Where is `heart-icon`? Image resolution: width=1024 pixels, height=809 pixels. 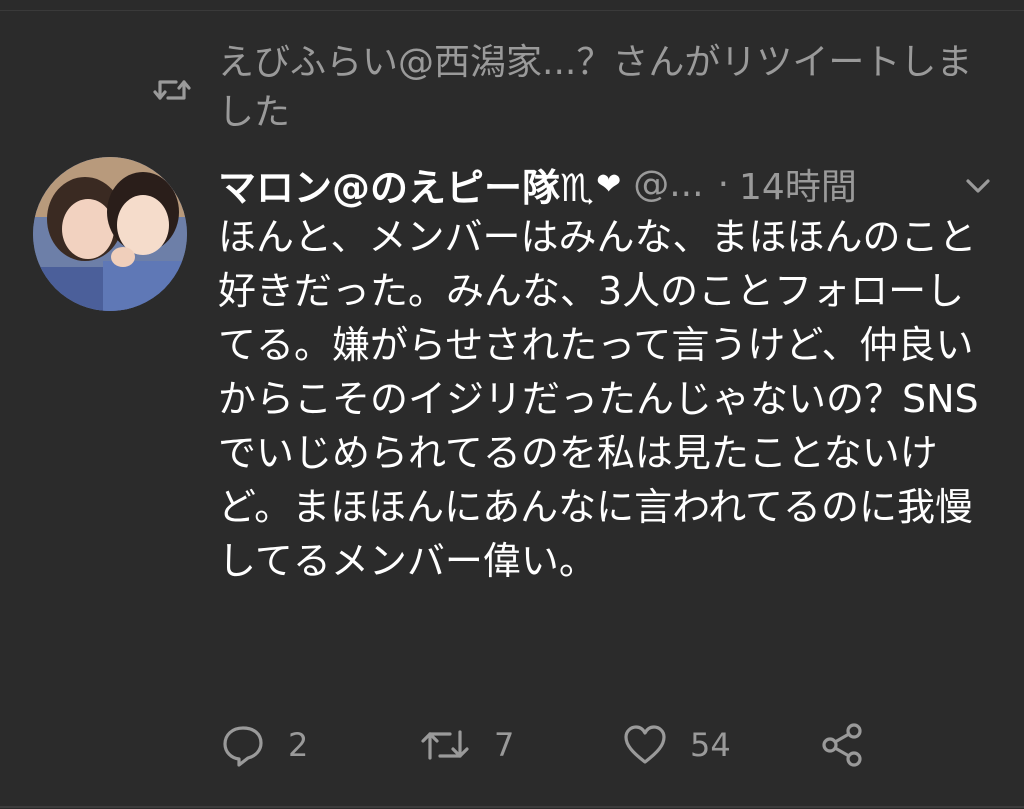 heart-icon is located at coordinates (645, 744).